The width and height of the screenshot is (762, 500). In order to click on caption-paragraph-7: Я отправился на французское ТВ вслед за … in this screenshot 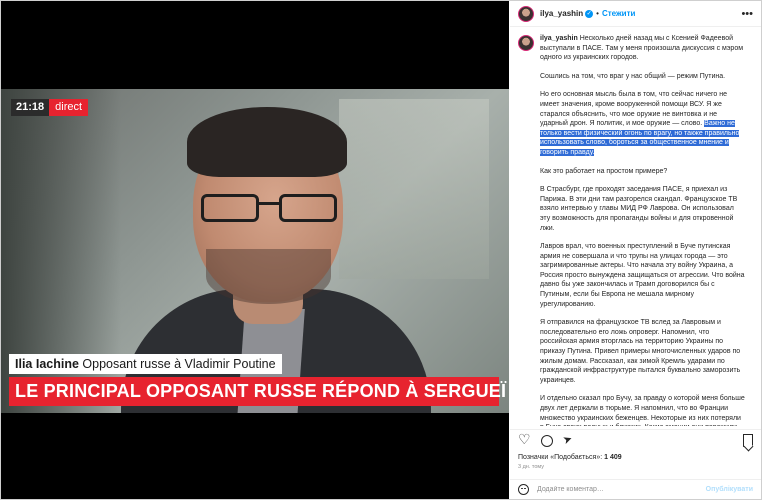, I will do `click(640, 351)`.